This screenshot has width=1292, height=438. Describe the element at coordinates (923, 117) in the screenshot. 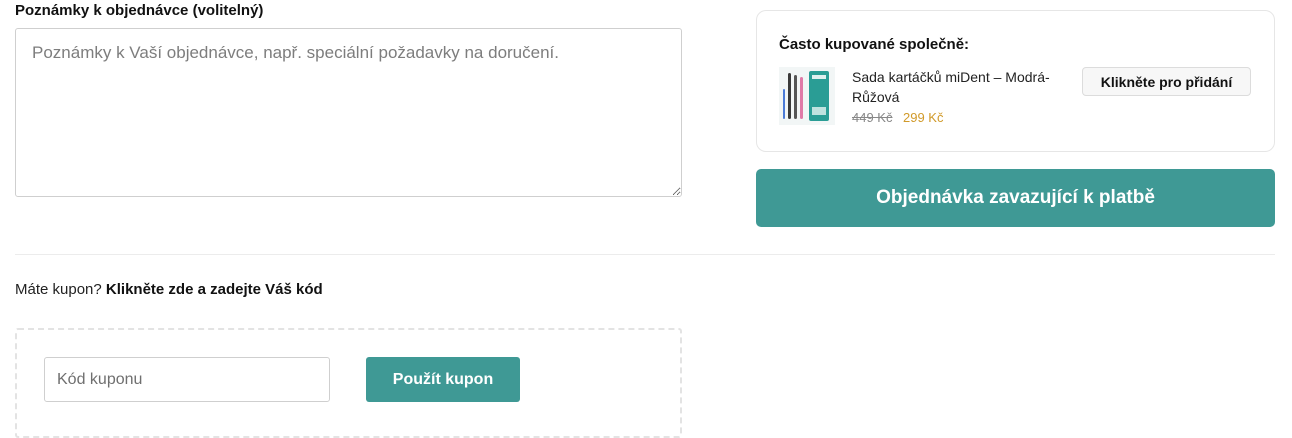

I see `product-price-new: 299 Kč` at that location.